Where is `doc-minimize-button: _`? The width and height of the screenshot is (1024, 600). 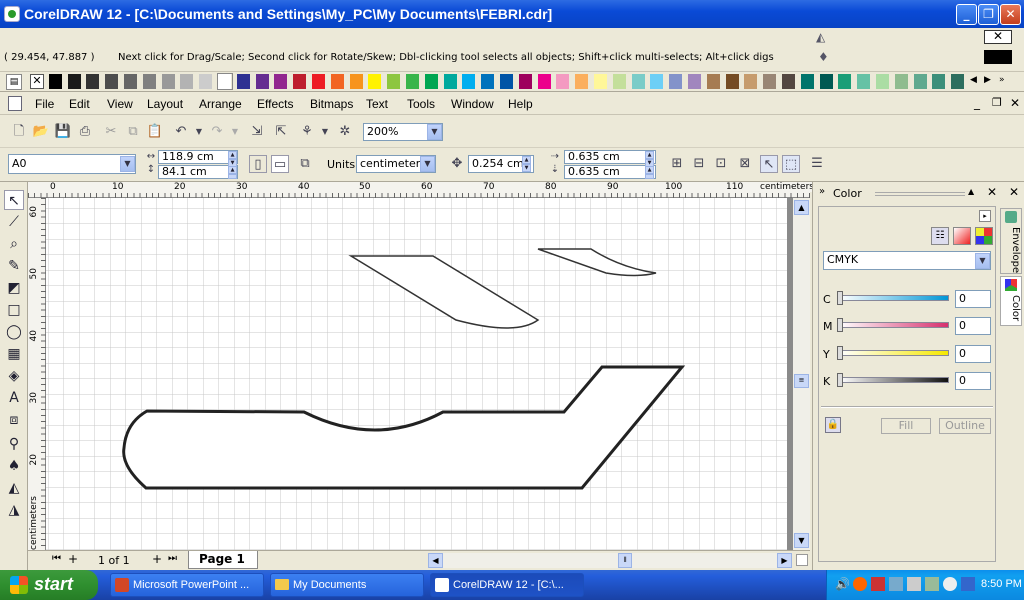 doc-minimize-button: _ is located at coordinates (977, 103).